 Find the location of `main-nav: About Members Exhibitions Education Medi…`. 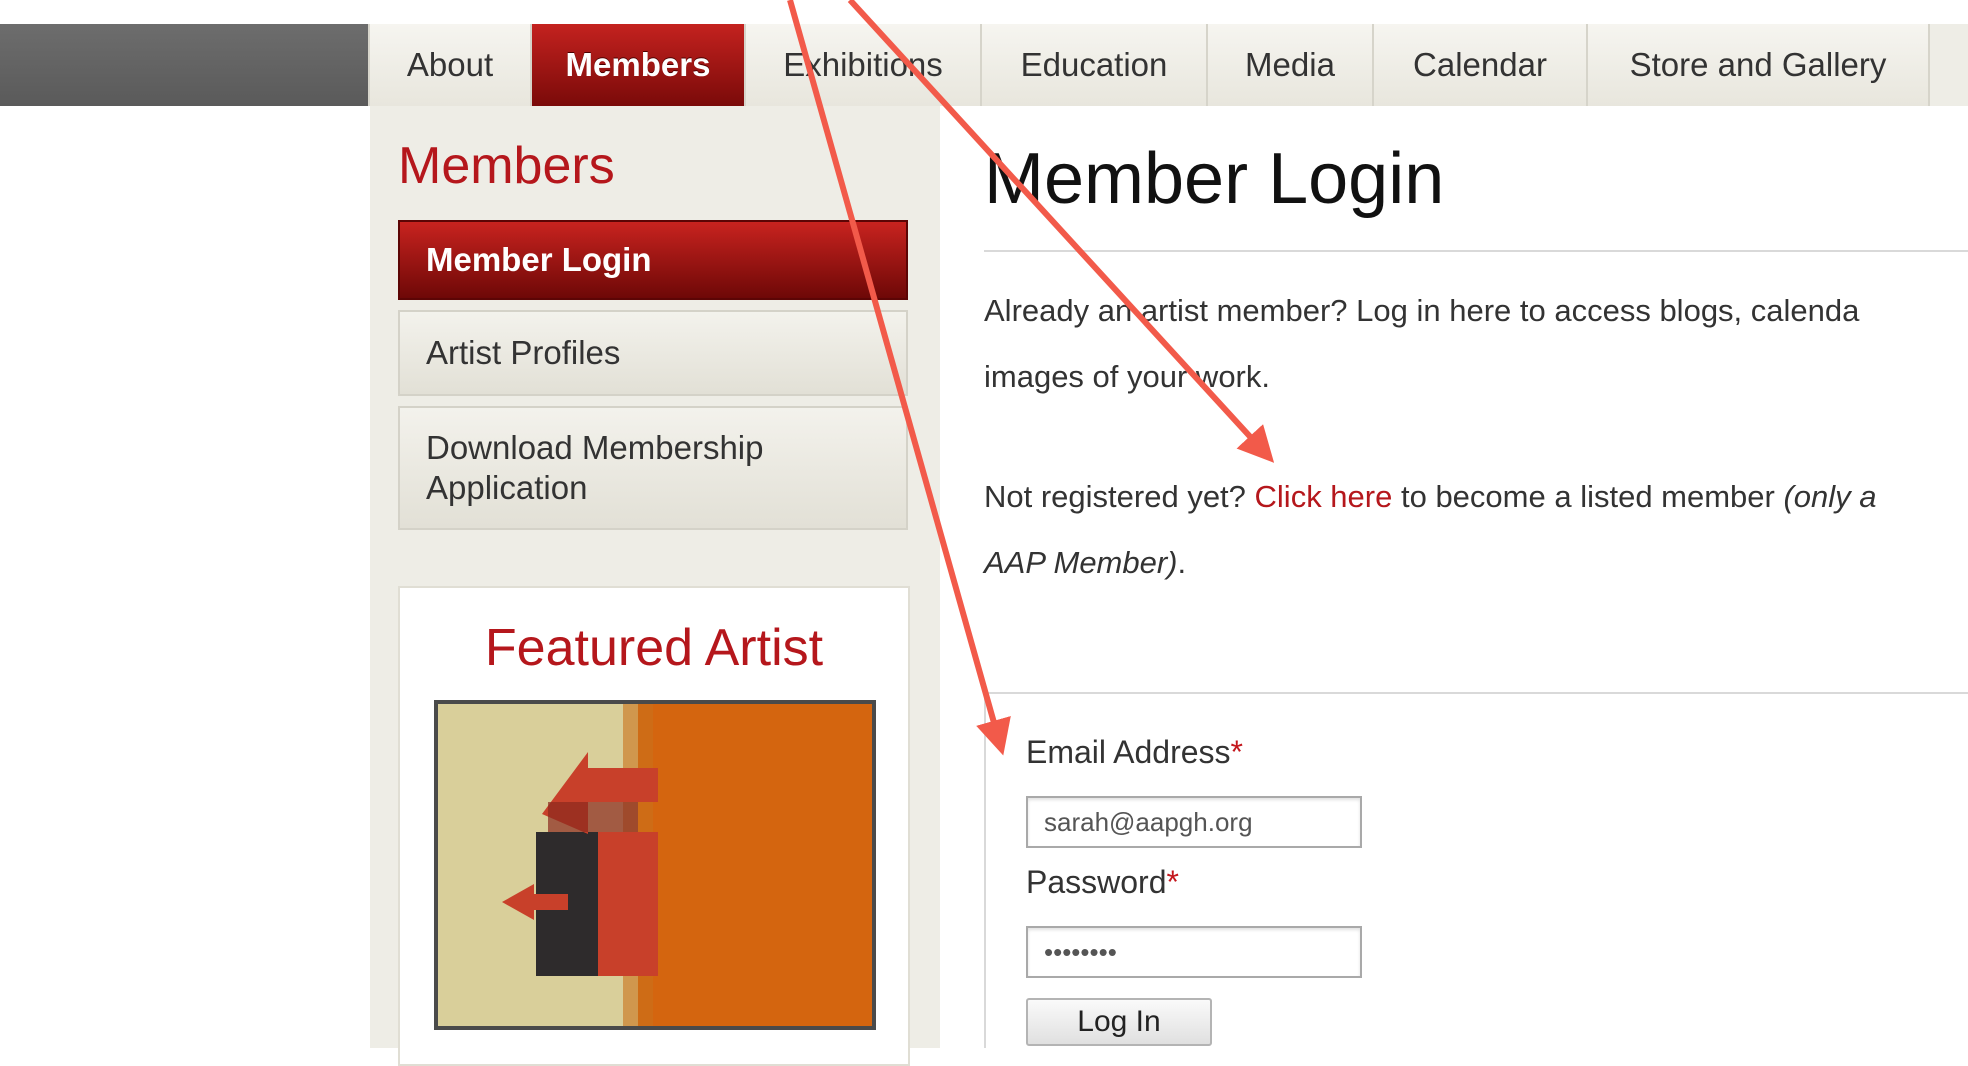

main-nav: About Members Exhibitions Education Medi… is located at coordinates (1168, 65).